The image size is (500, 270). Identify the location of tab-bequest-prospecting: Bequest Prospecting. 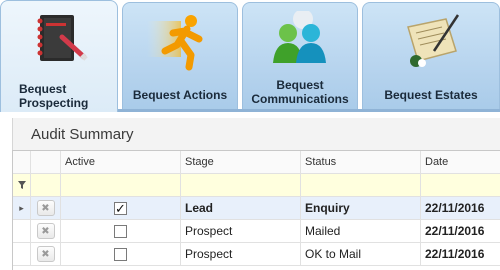
(59, 56).